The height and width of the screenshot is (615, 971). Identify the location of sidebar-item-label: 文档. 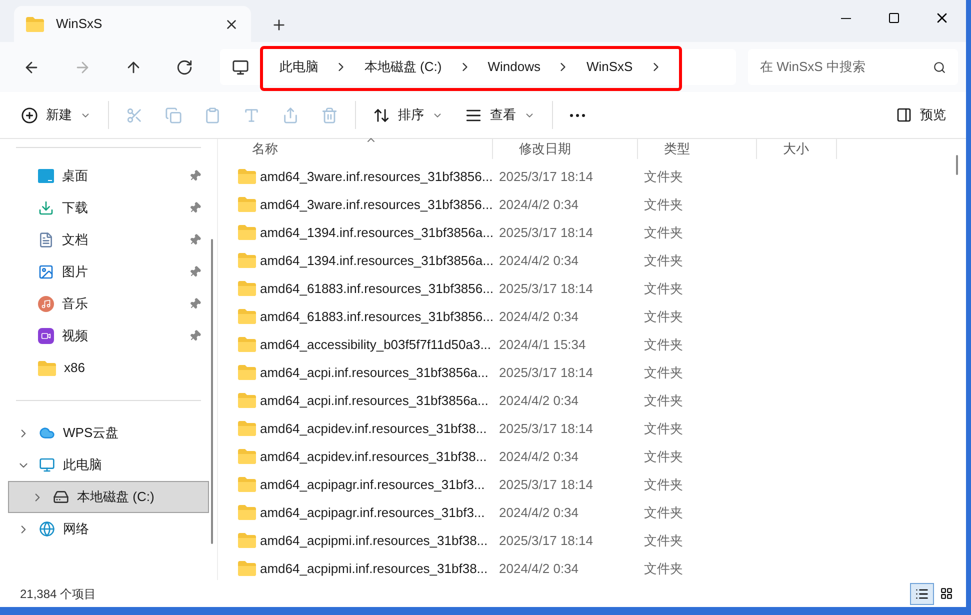
(75, 240).